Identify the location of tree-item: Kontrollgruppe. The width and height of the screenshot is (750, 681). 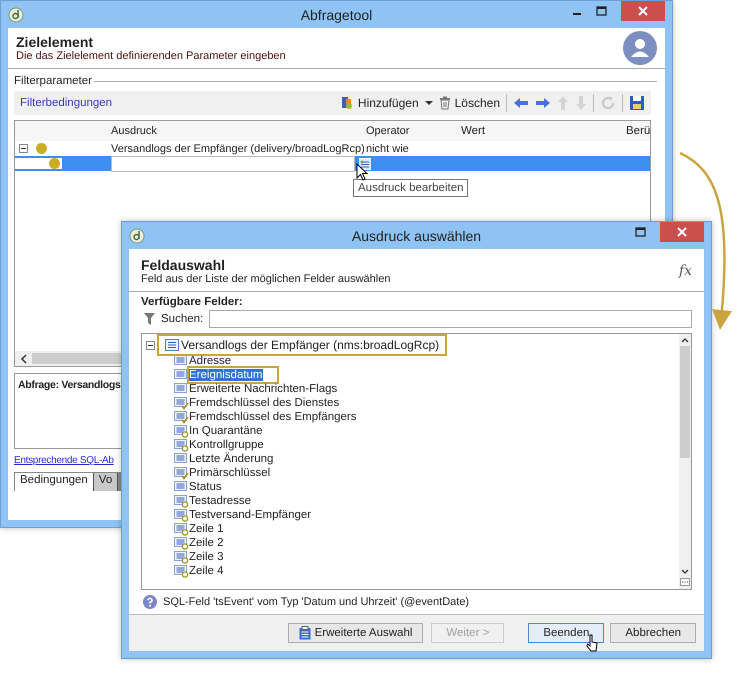
(226, 445).